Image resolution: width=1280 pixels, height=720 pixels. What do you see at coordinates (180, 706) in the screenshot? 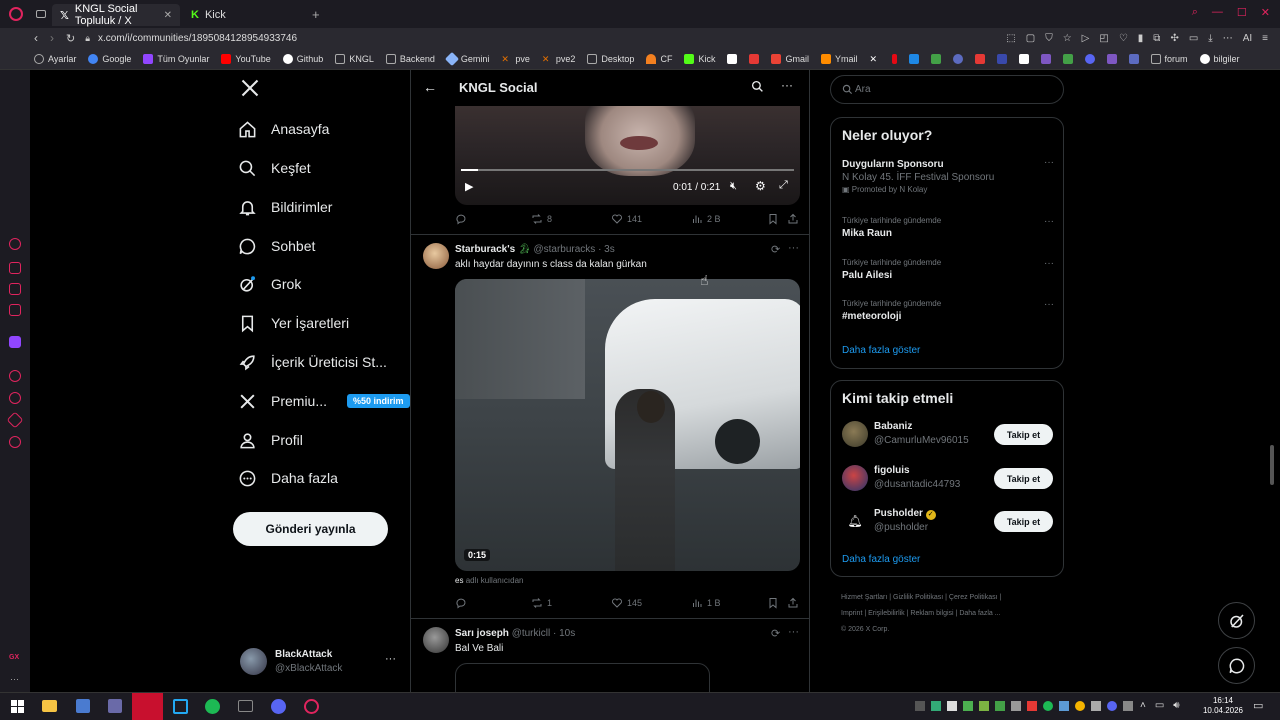
I see `vscode-icon` at bounding box center [180, 706].